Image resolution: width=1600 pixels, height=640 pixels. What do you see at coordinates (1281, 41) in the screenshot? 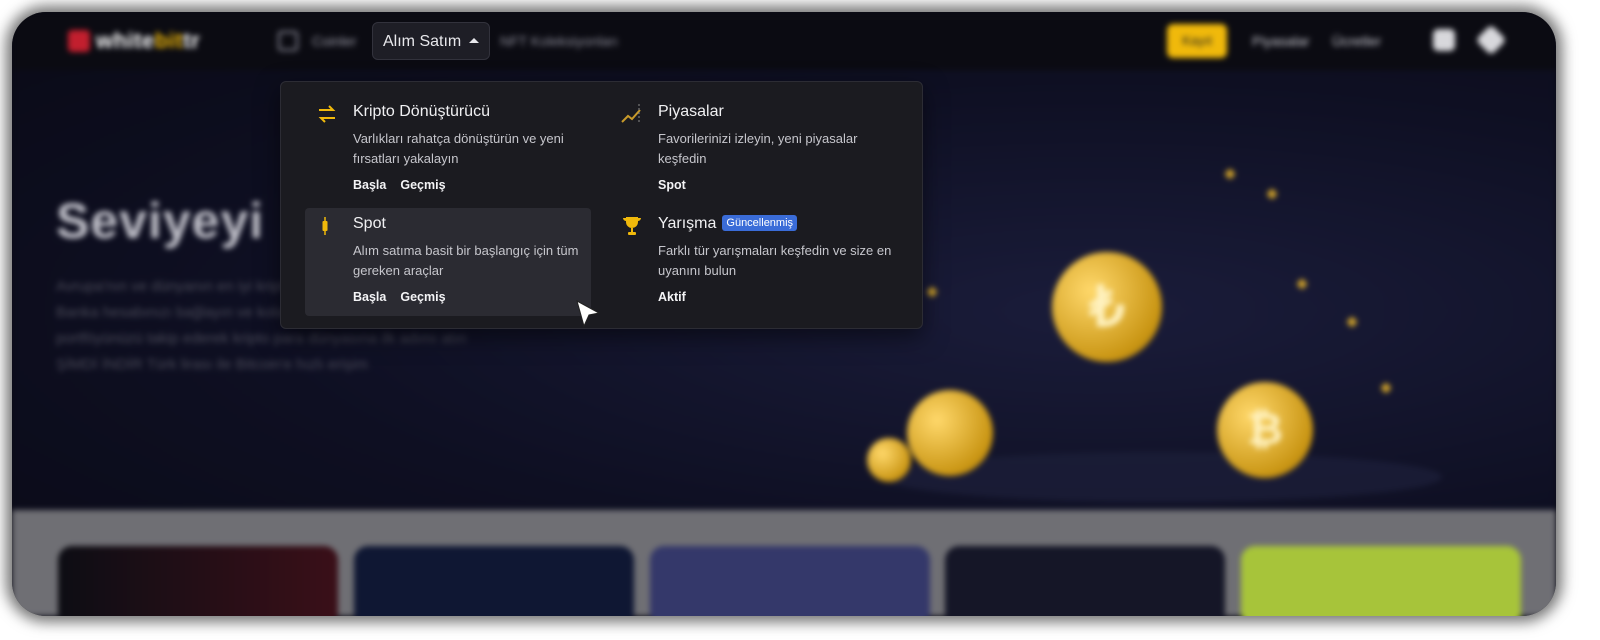
I see `nav-markets: Piyasalar` at bounding box center [1281, 41].